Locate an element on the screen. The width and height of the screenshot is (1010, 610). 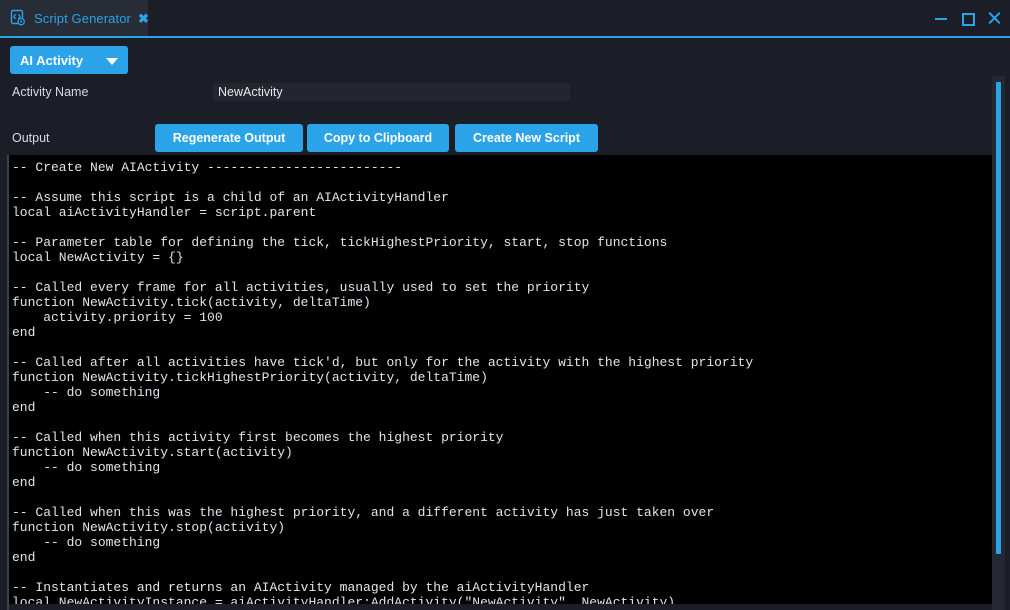
vertical-scrollbar-thumb is located at coordinates (998, 318).